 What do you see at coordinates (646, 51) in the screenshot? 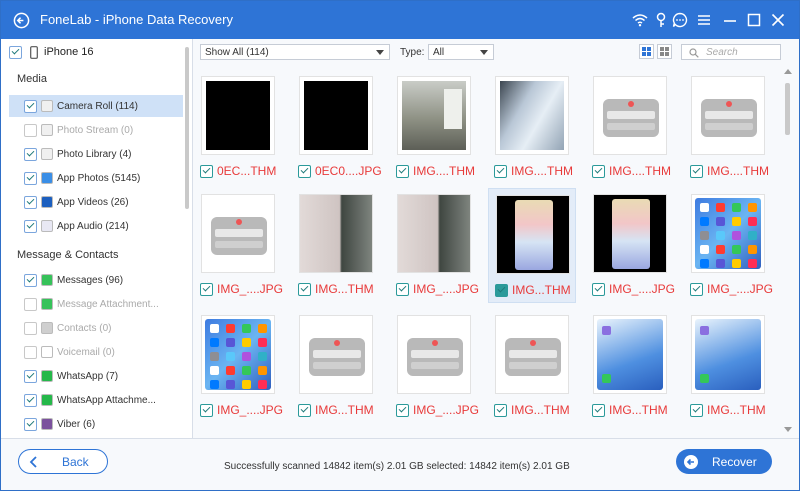
I see `grid-view-icon` at bounding box center [646, 51].